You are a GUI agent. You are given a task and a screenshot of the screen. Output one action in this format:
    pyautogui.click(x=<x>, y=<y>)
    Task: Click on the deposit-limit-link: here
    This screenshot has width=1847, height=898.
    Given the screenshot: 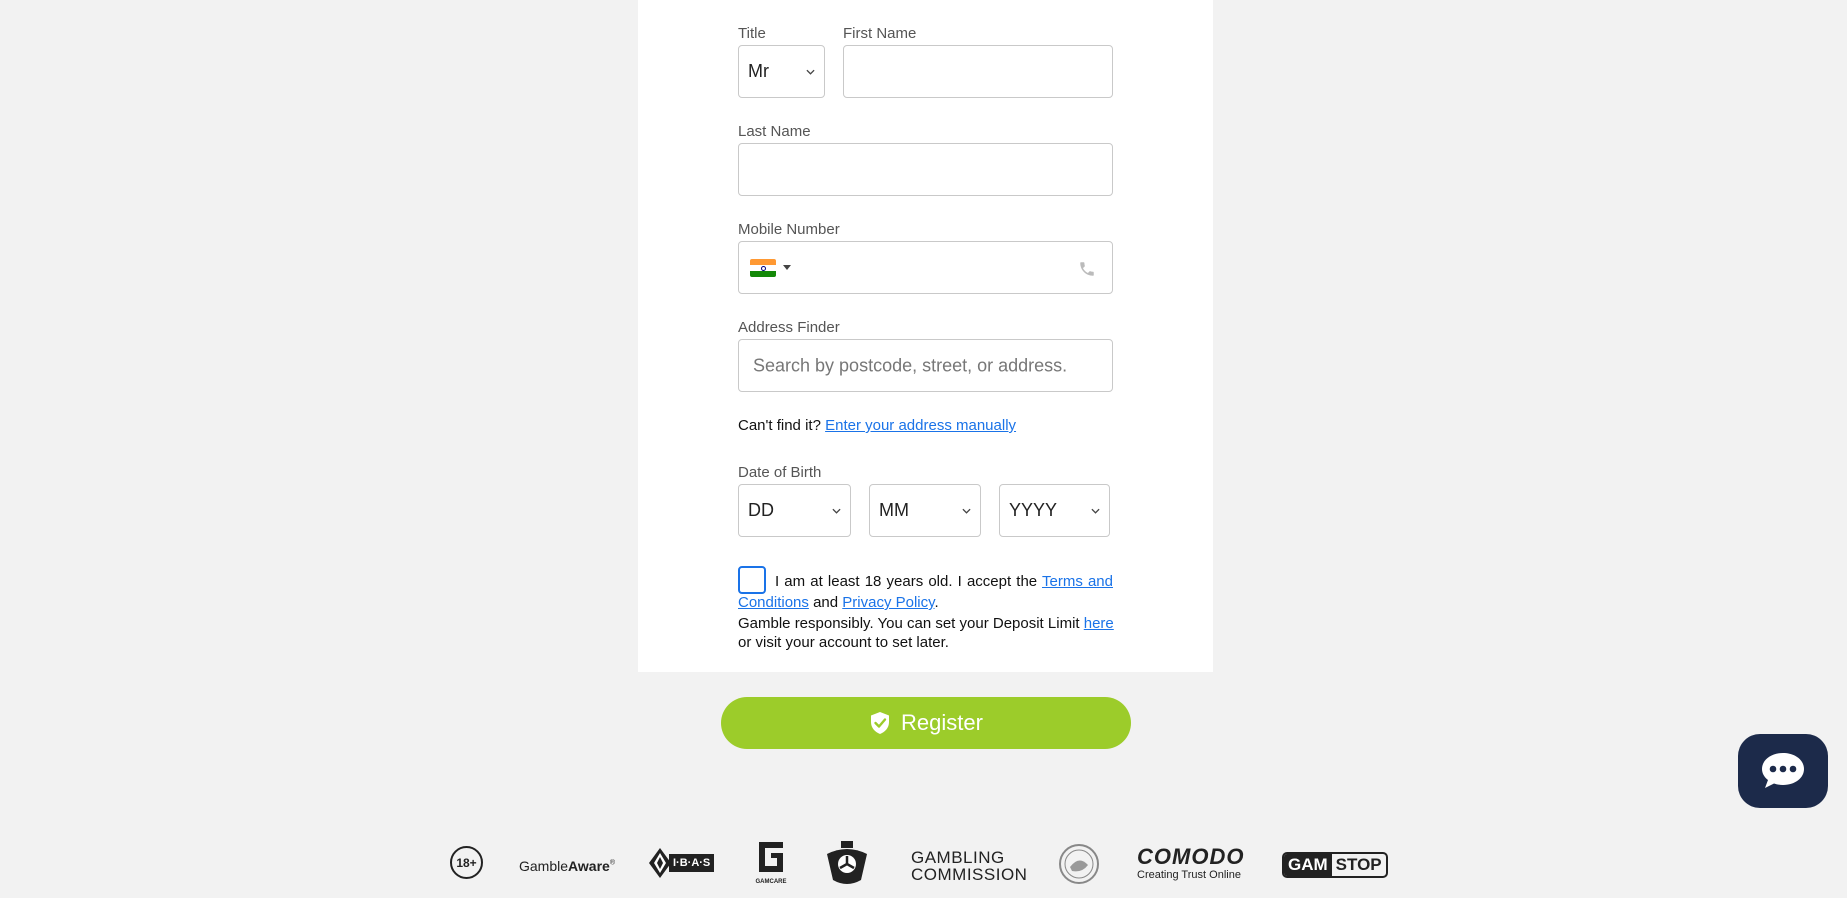 What is the action you would take?
    pyautogui.click(x=1099, y=623)
    